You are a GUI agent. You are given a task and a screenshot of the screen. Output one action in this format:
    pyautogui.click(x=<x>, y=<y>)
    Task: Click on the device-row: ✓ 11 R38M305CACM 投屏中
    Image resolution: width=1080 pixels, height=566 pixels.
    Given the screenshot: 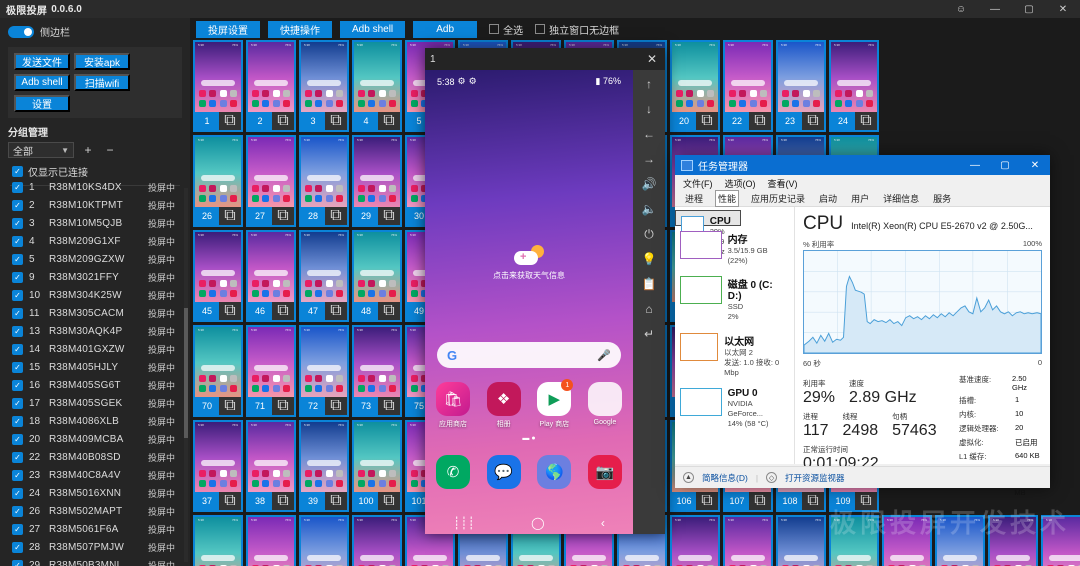 What is the action you would take?
    pyautogui.click(x=95, y=313)
    